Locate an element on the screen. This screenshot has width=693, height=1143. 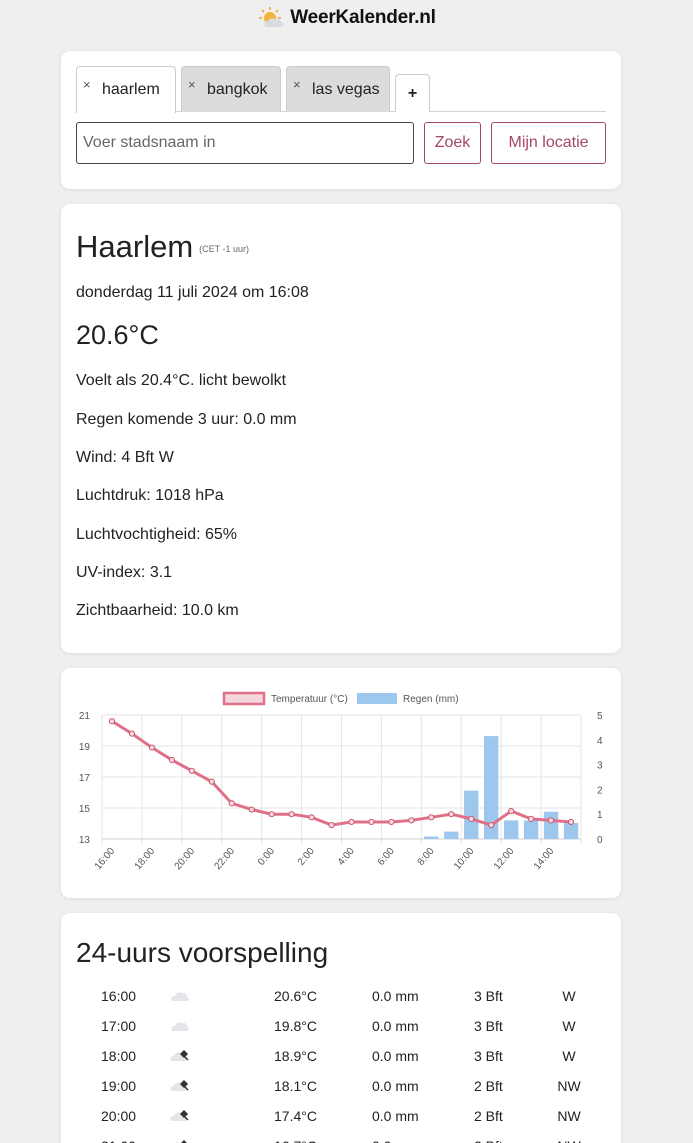
forecast-time: 17:00 is located at coordinates (119, 1026).